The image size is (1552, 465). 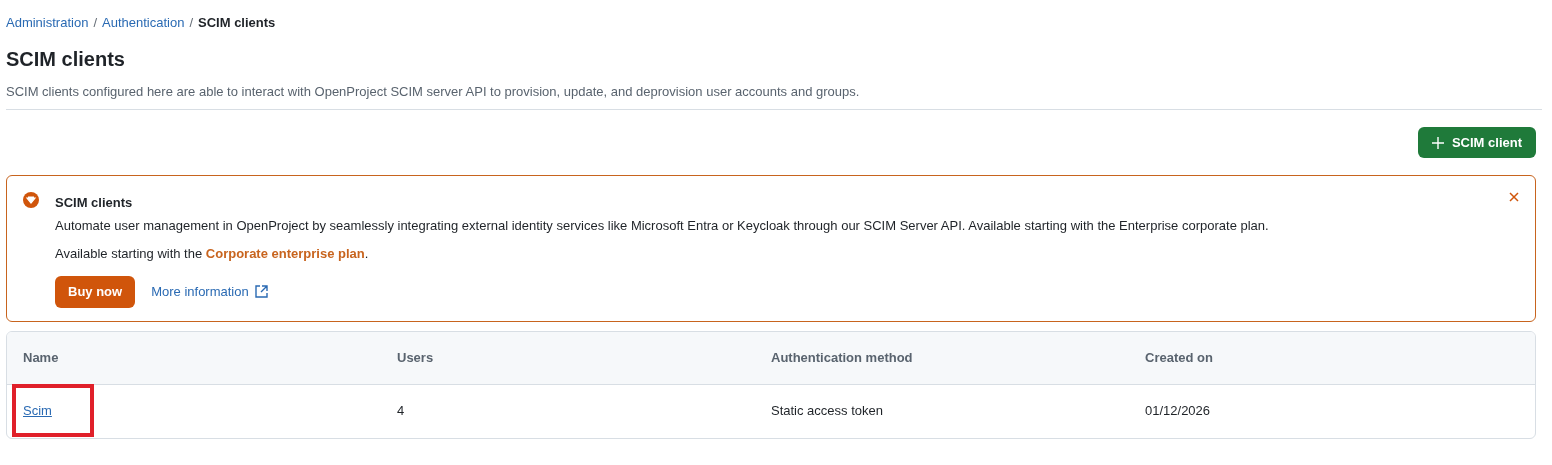 What do you see at coordinates (66, 59) in the screenshot?
I see `page-title: SCIM clients` at bounding box center [66, 59].